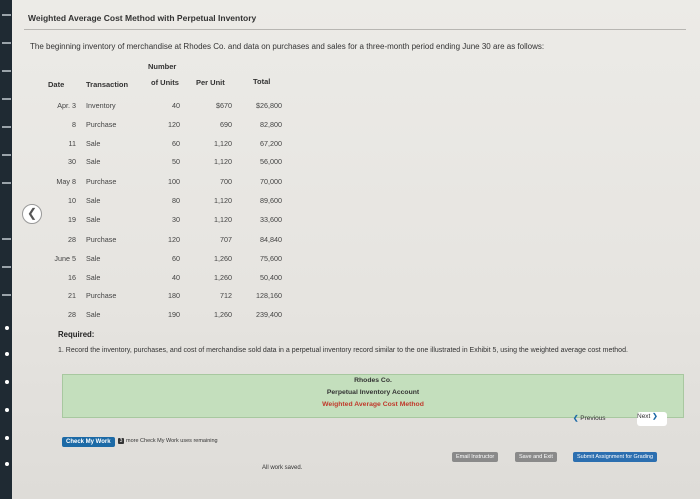 The image size is (700, 499). I want to click on side-nav-strip, so click(6, 249).